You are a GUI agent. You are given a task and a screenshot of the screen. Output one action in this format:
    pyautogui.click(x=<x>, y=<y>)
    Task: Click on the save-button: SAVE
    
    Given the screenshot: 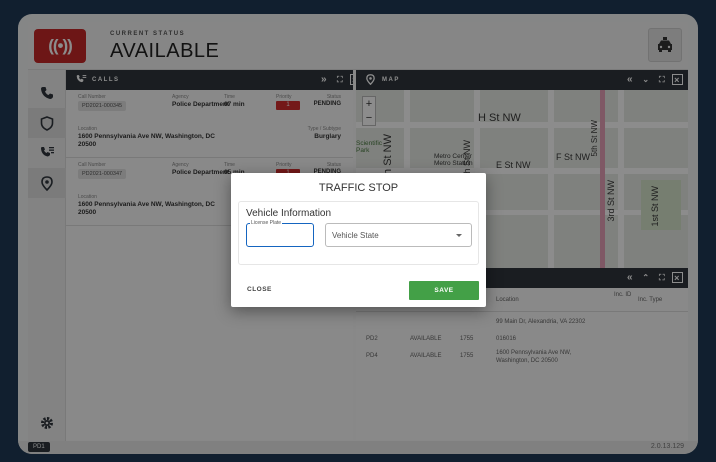 What is the action you would take?
    pyautogui.click(x=444, y=290)
    